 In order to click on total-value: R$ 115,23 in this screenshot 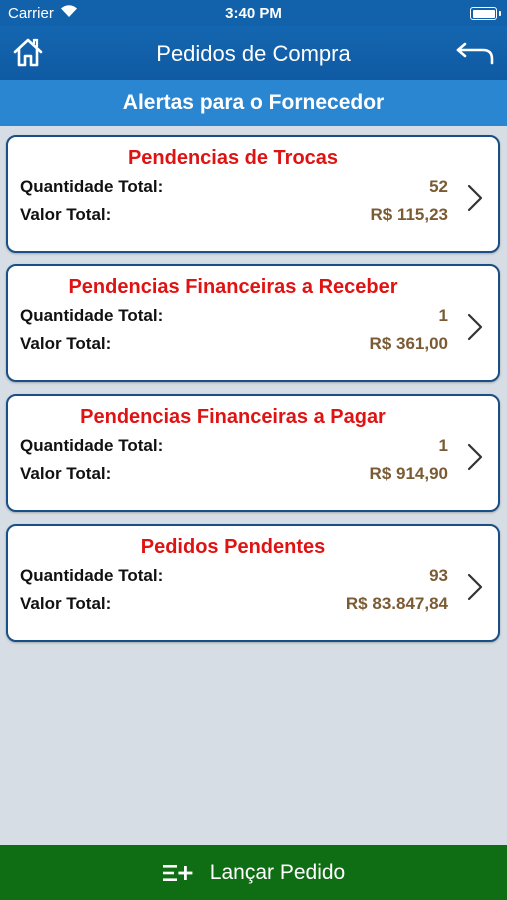, I will do `click(409, 214)`.